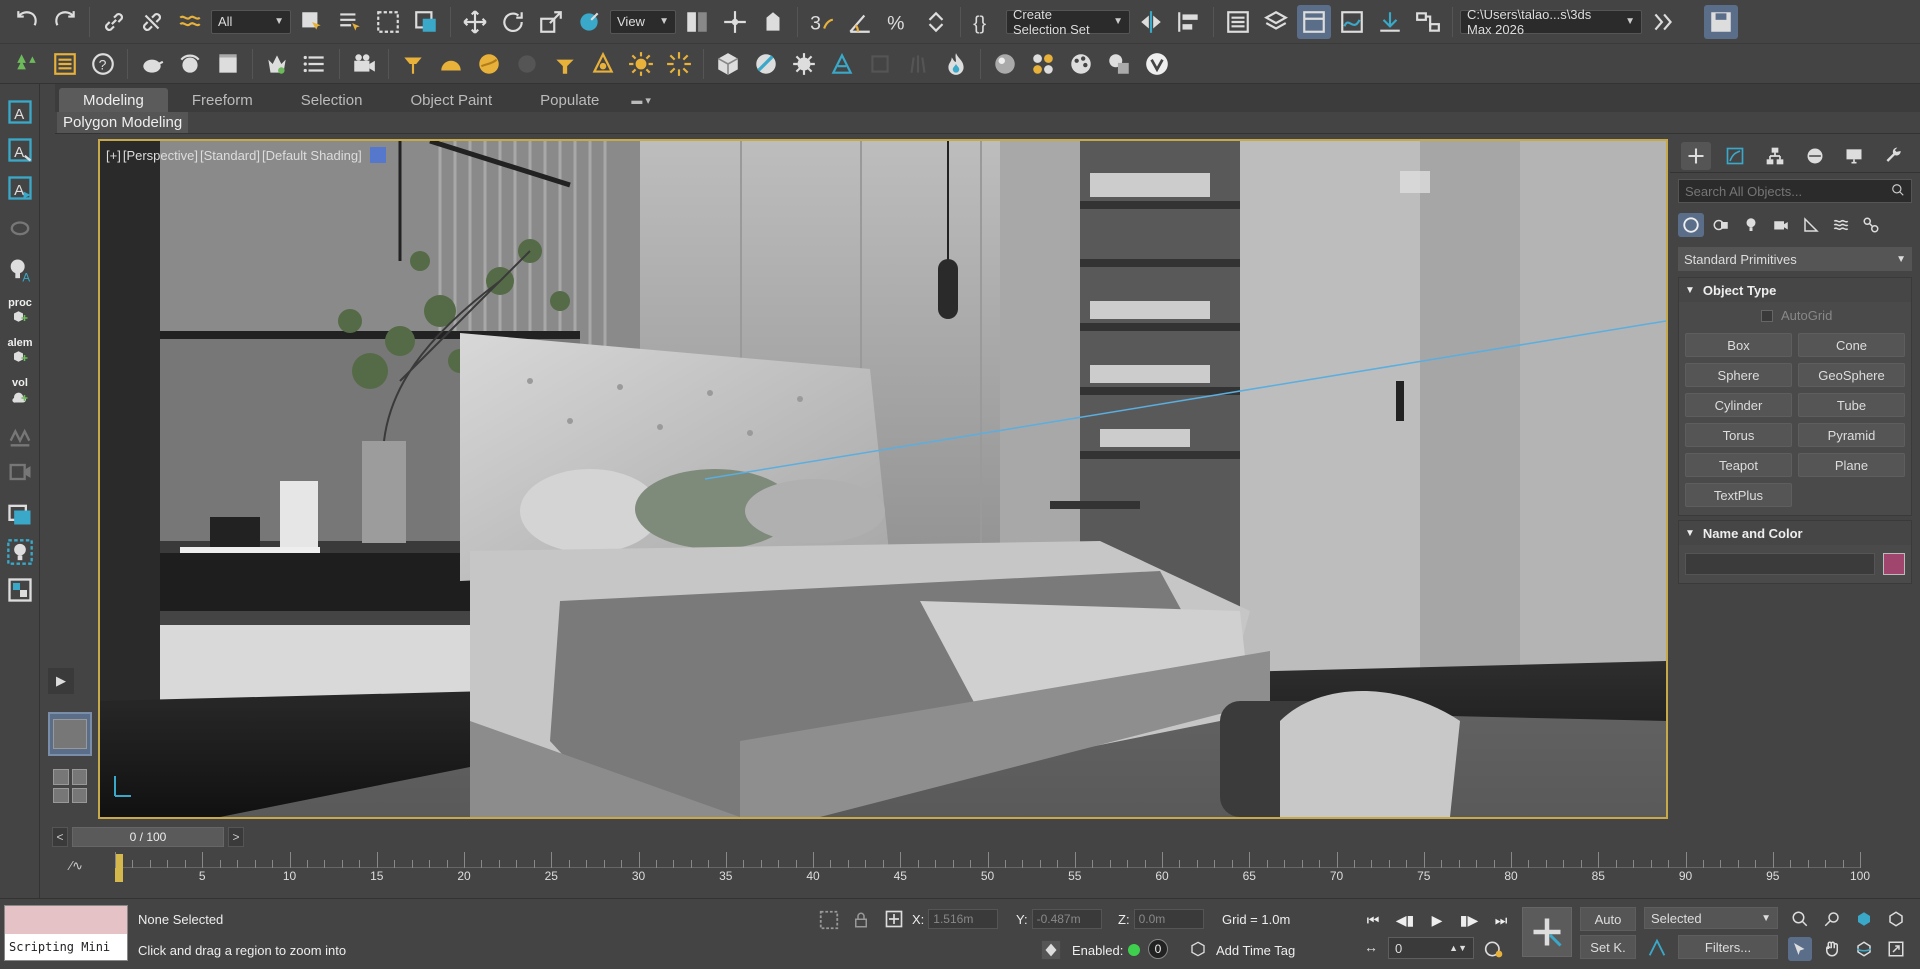  Describe the element at coordinates (61, 681) in the screenshot. I see `expand-viewport-layouts-button: ▶` at that location.